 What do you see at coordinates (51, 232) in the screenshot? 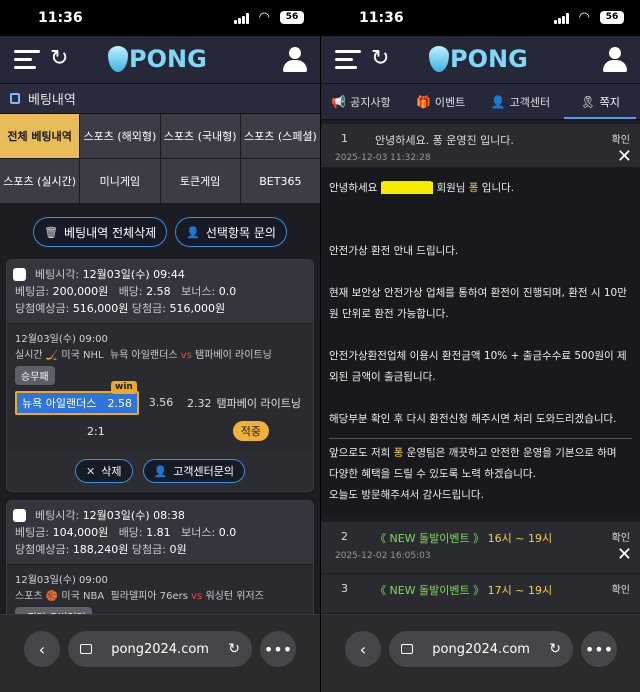
I see `trash-icon: 🗑` at bounding box center [51, 232].